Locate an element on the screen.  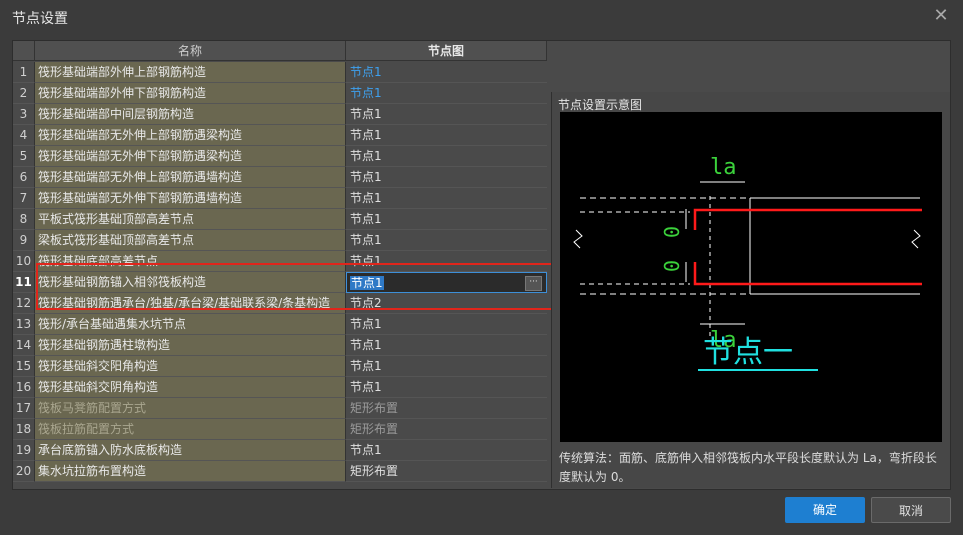
table-row: 14 筏形基础钢筋遇柱墩构造 节点1 is located at coordinates (280, 345).